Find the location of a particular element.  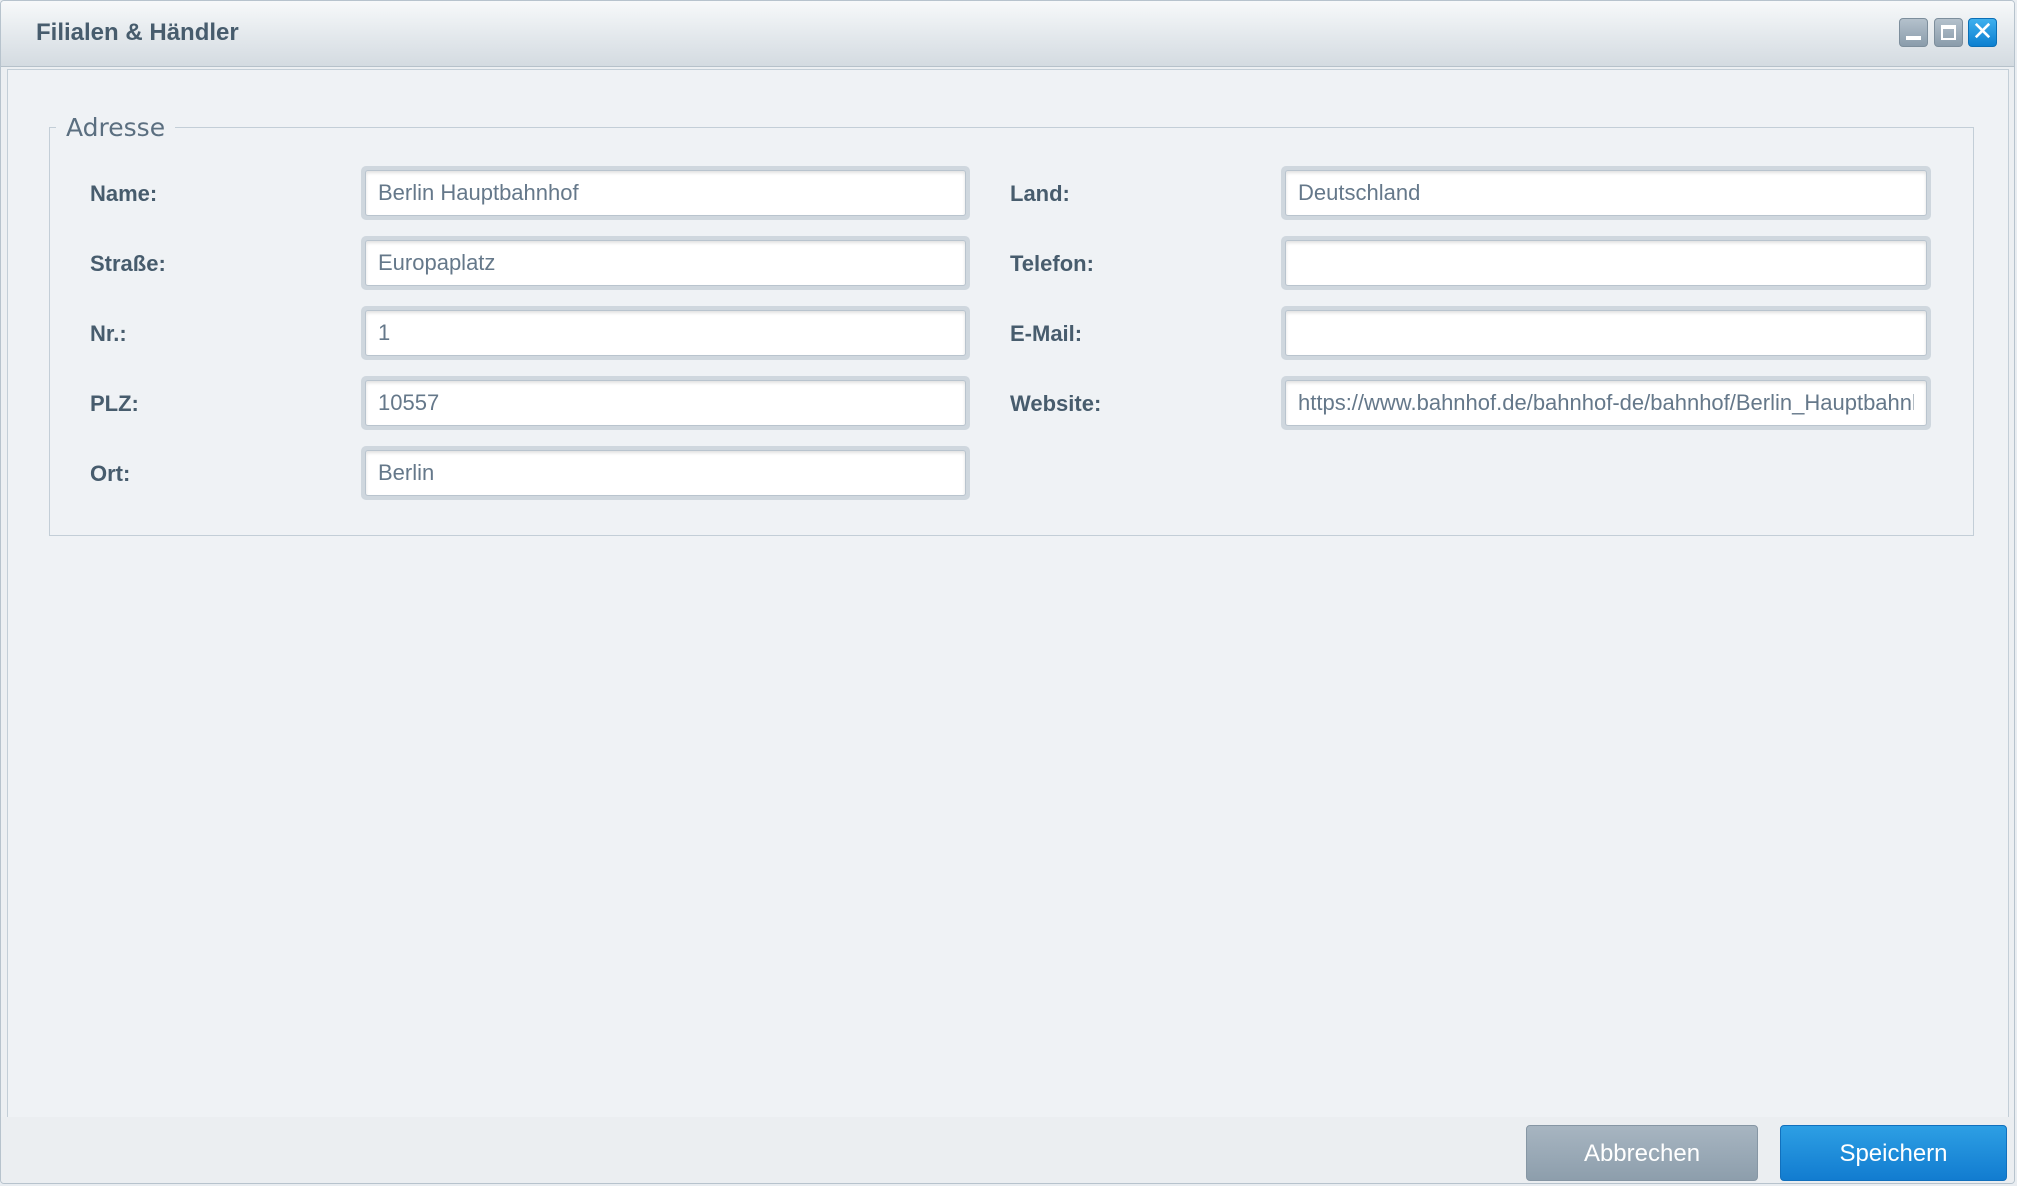

telefon-field-frame is located at coordinates (1606, 263).